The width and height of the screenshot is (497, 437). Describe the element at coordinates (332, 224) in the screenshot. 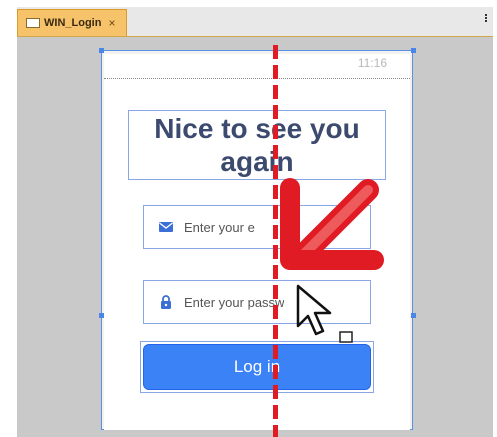

I see `arrow-down-left-icon` at that location.